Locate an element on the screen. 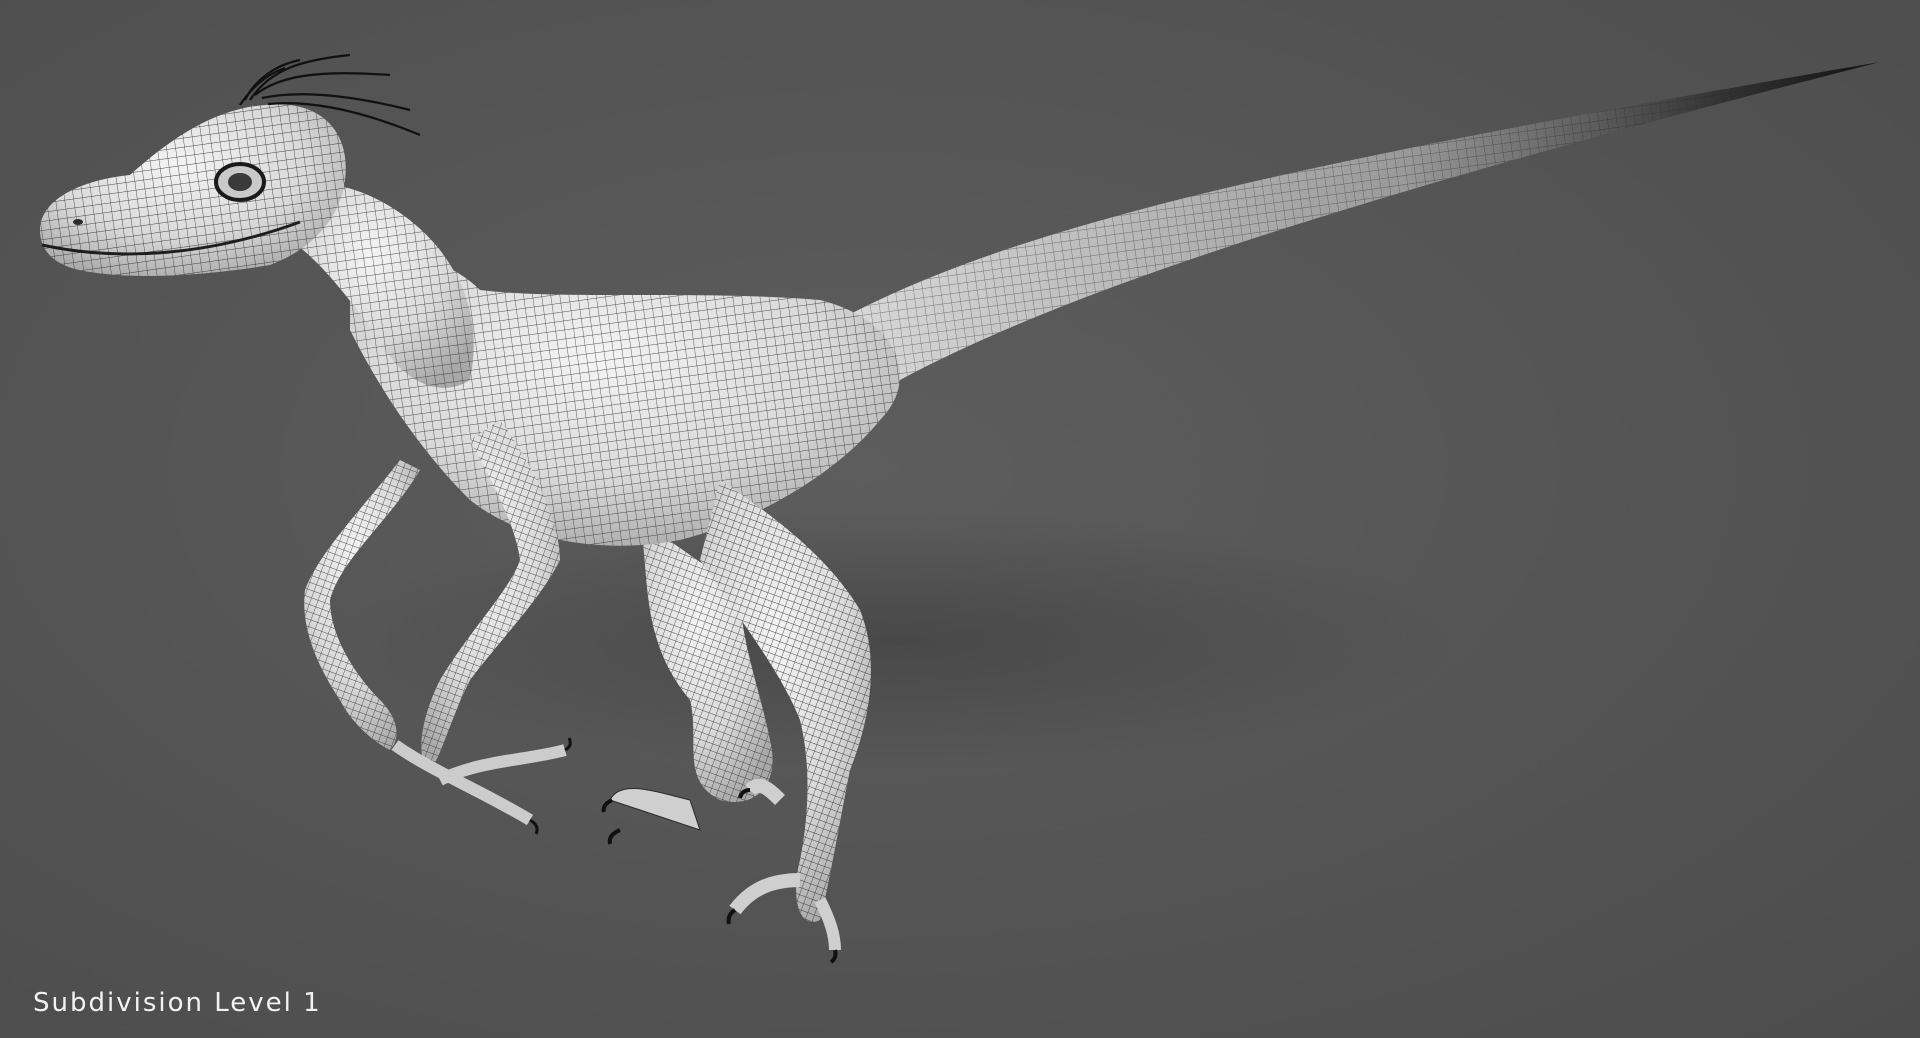  head is located at coordinates (193, 190).